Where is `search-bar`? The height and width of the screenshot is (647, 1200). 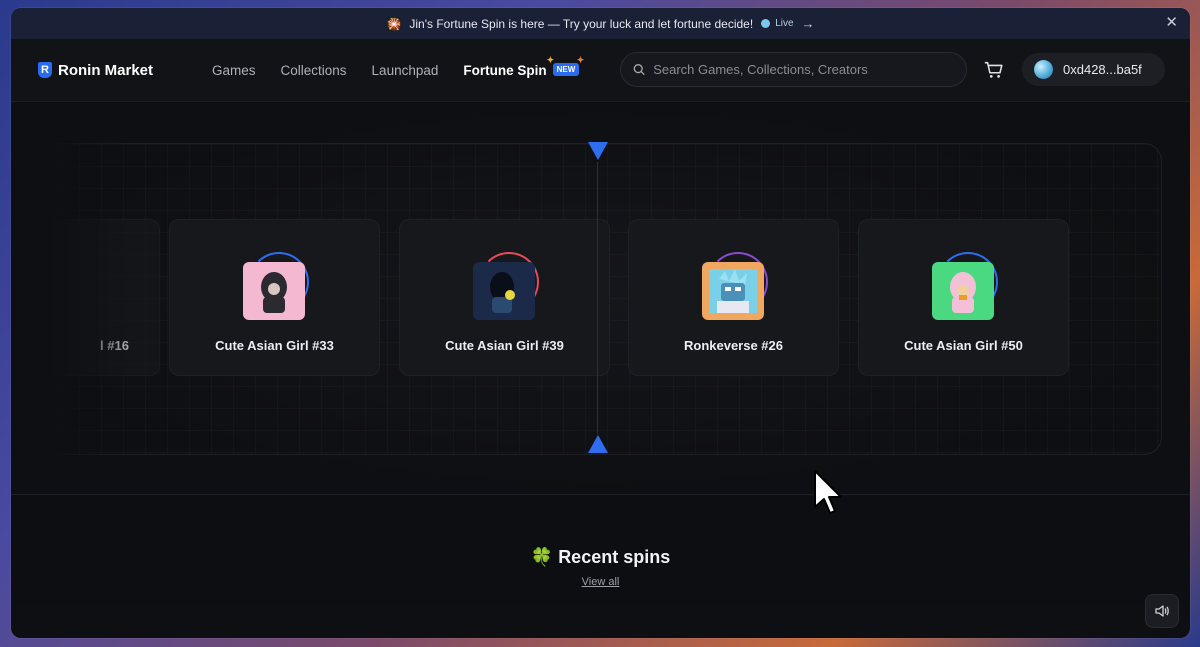
search-bar is located at coordinates (793, 69).